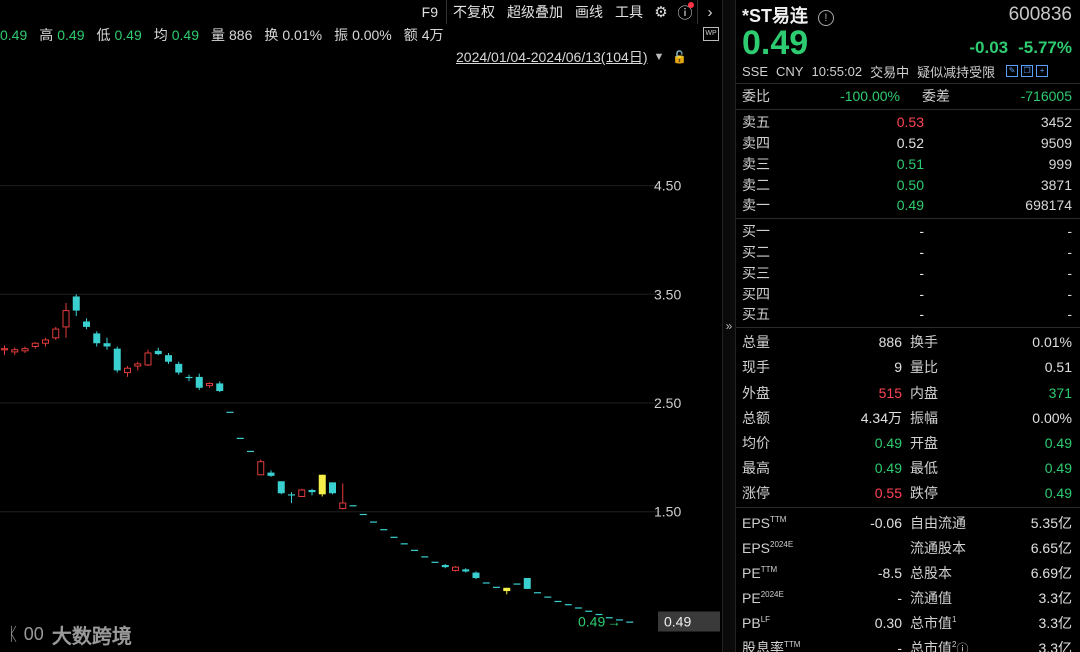  I want to click on fundamental-value: -0.06, so click(886, 522).